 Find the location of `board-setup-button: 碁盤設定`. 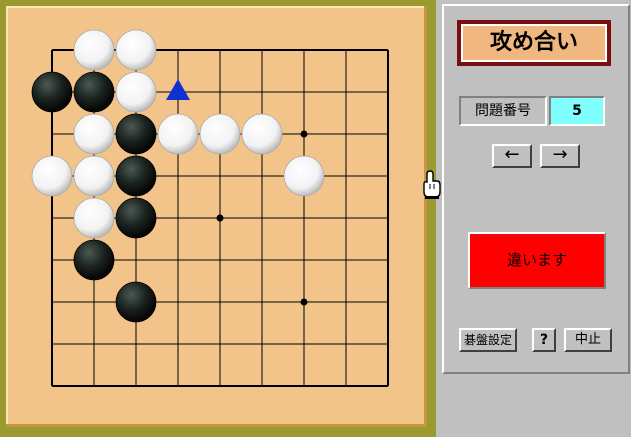

board-setup-button: 碁盤設定 is located at coordinates (488, 340).